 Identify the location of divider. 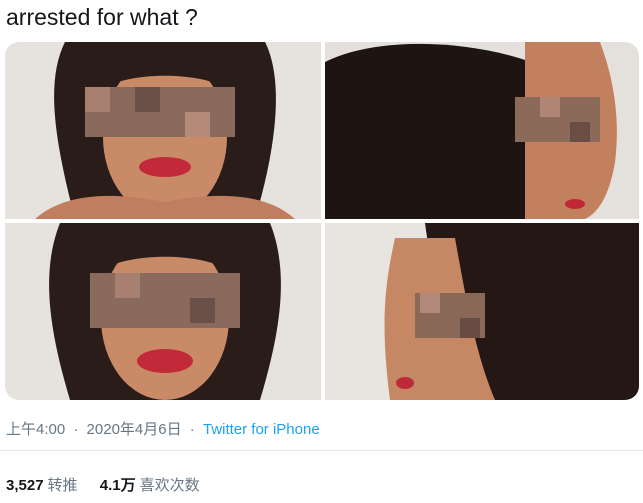
(321, 450).